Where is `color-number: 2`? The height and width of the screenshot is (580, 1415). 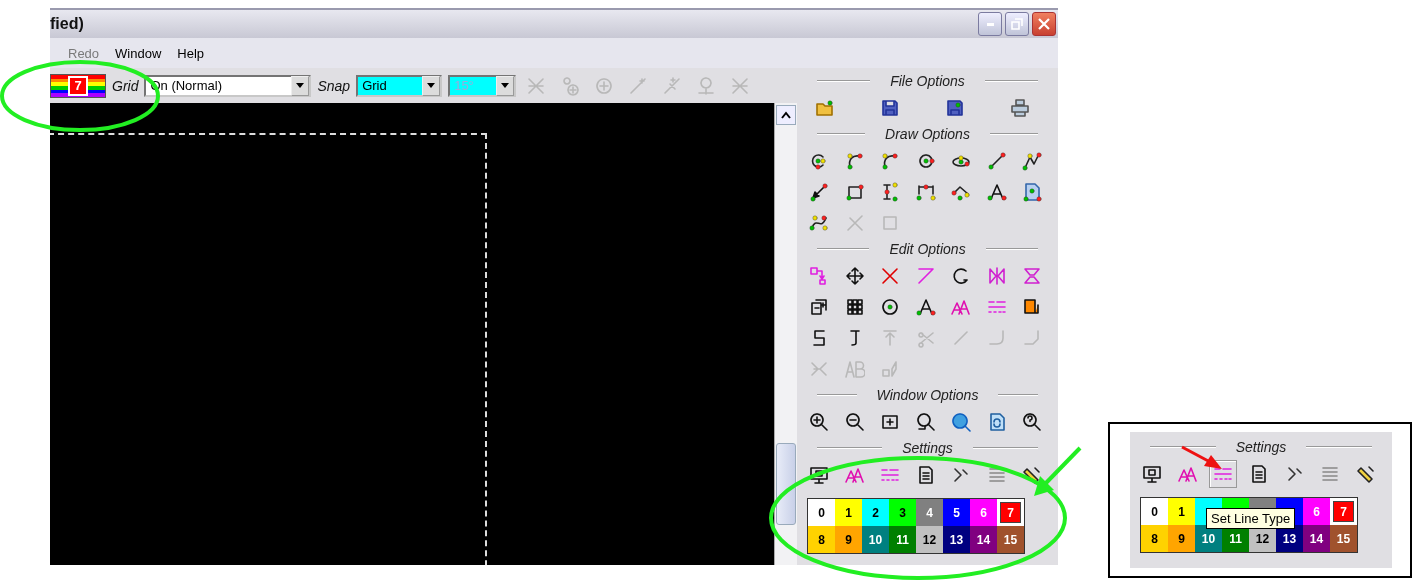
color-number: 2 is located at coordinates (875, 512).